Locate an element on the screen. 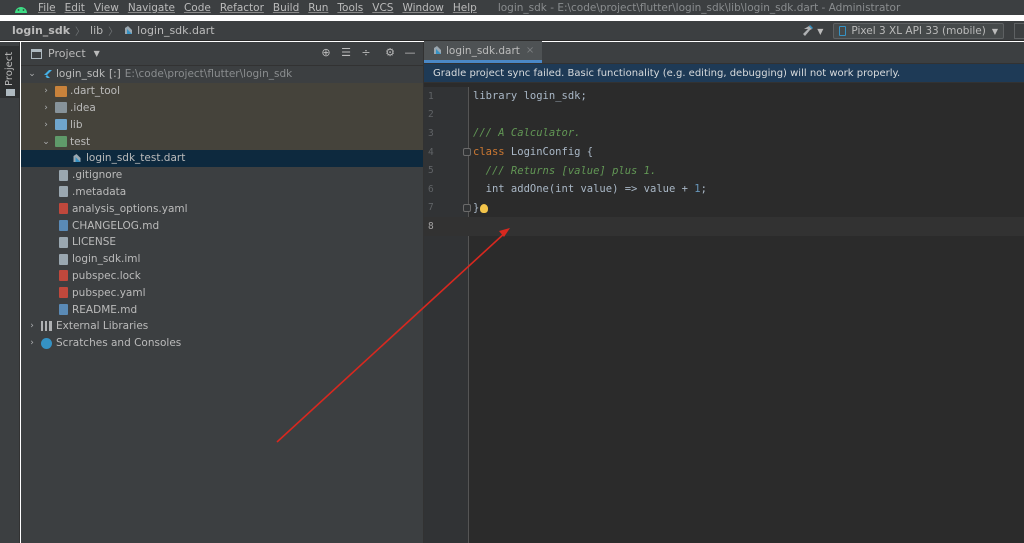 The image size is (1024, 543). tree-item-gitignore: .gitignore is located at coordinates (222, 175).